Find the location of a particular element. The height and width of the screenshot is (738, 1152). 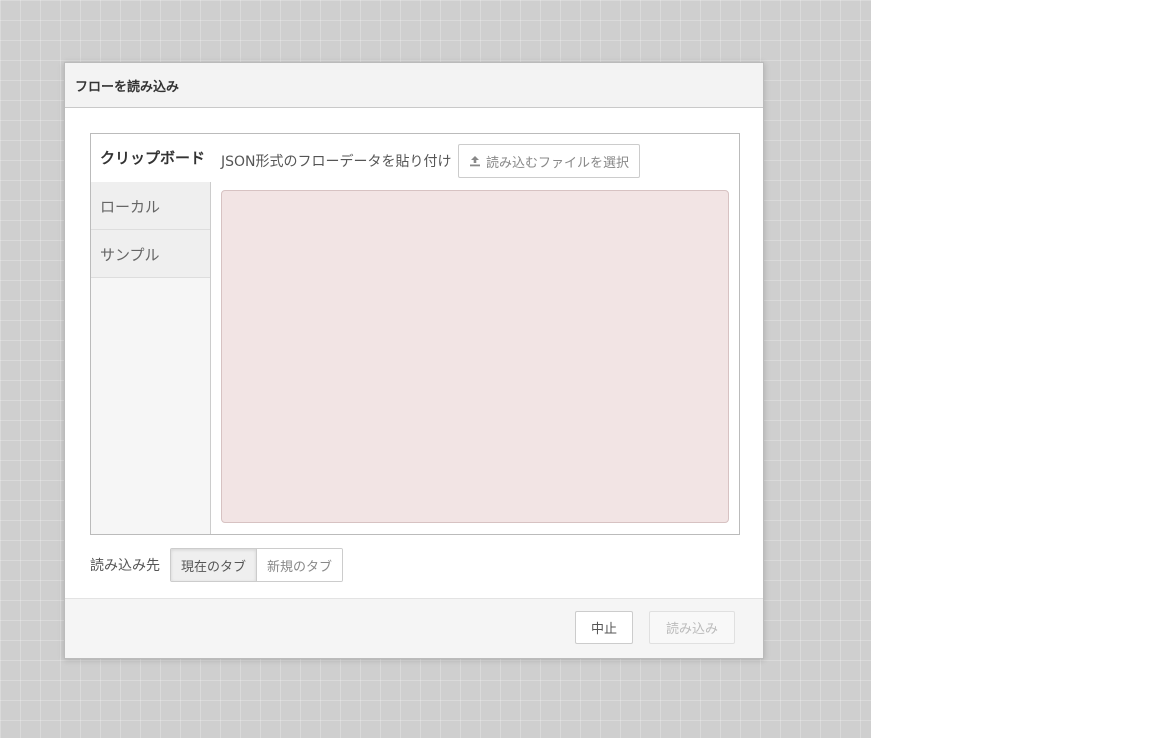

tab-local: ローカル is located at coordinates (150, 206).